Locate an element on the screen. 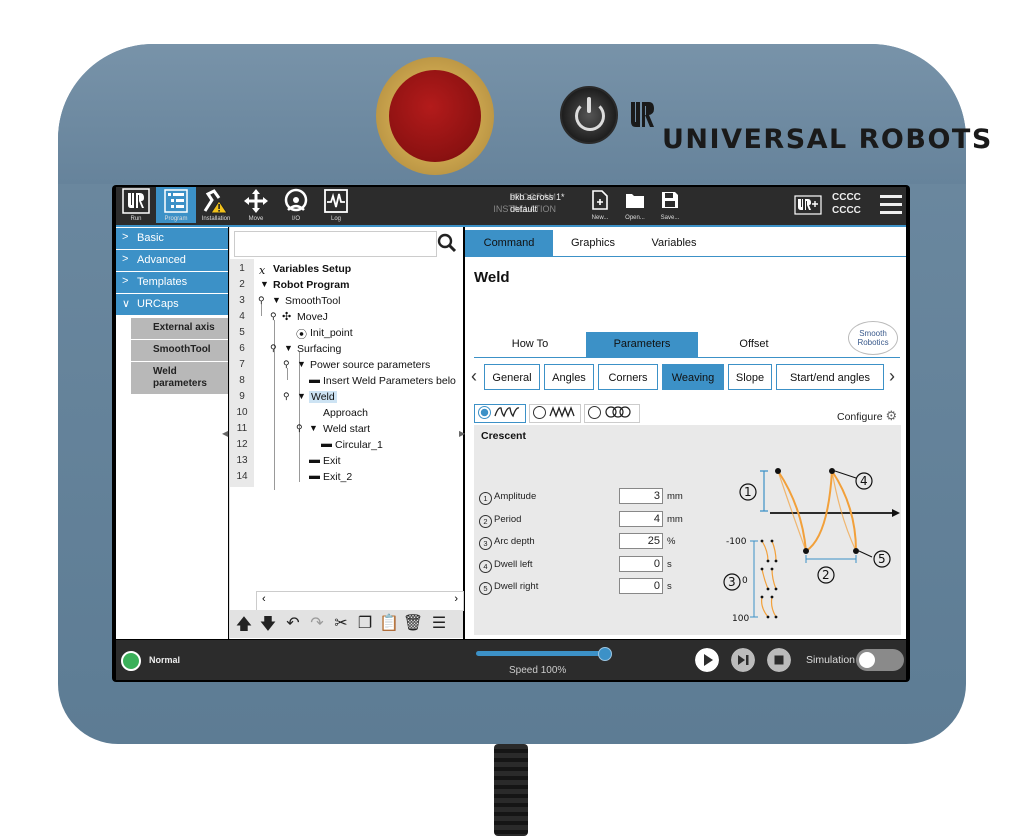  tab-run: Run is located at coordinates (136, 205).